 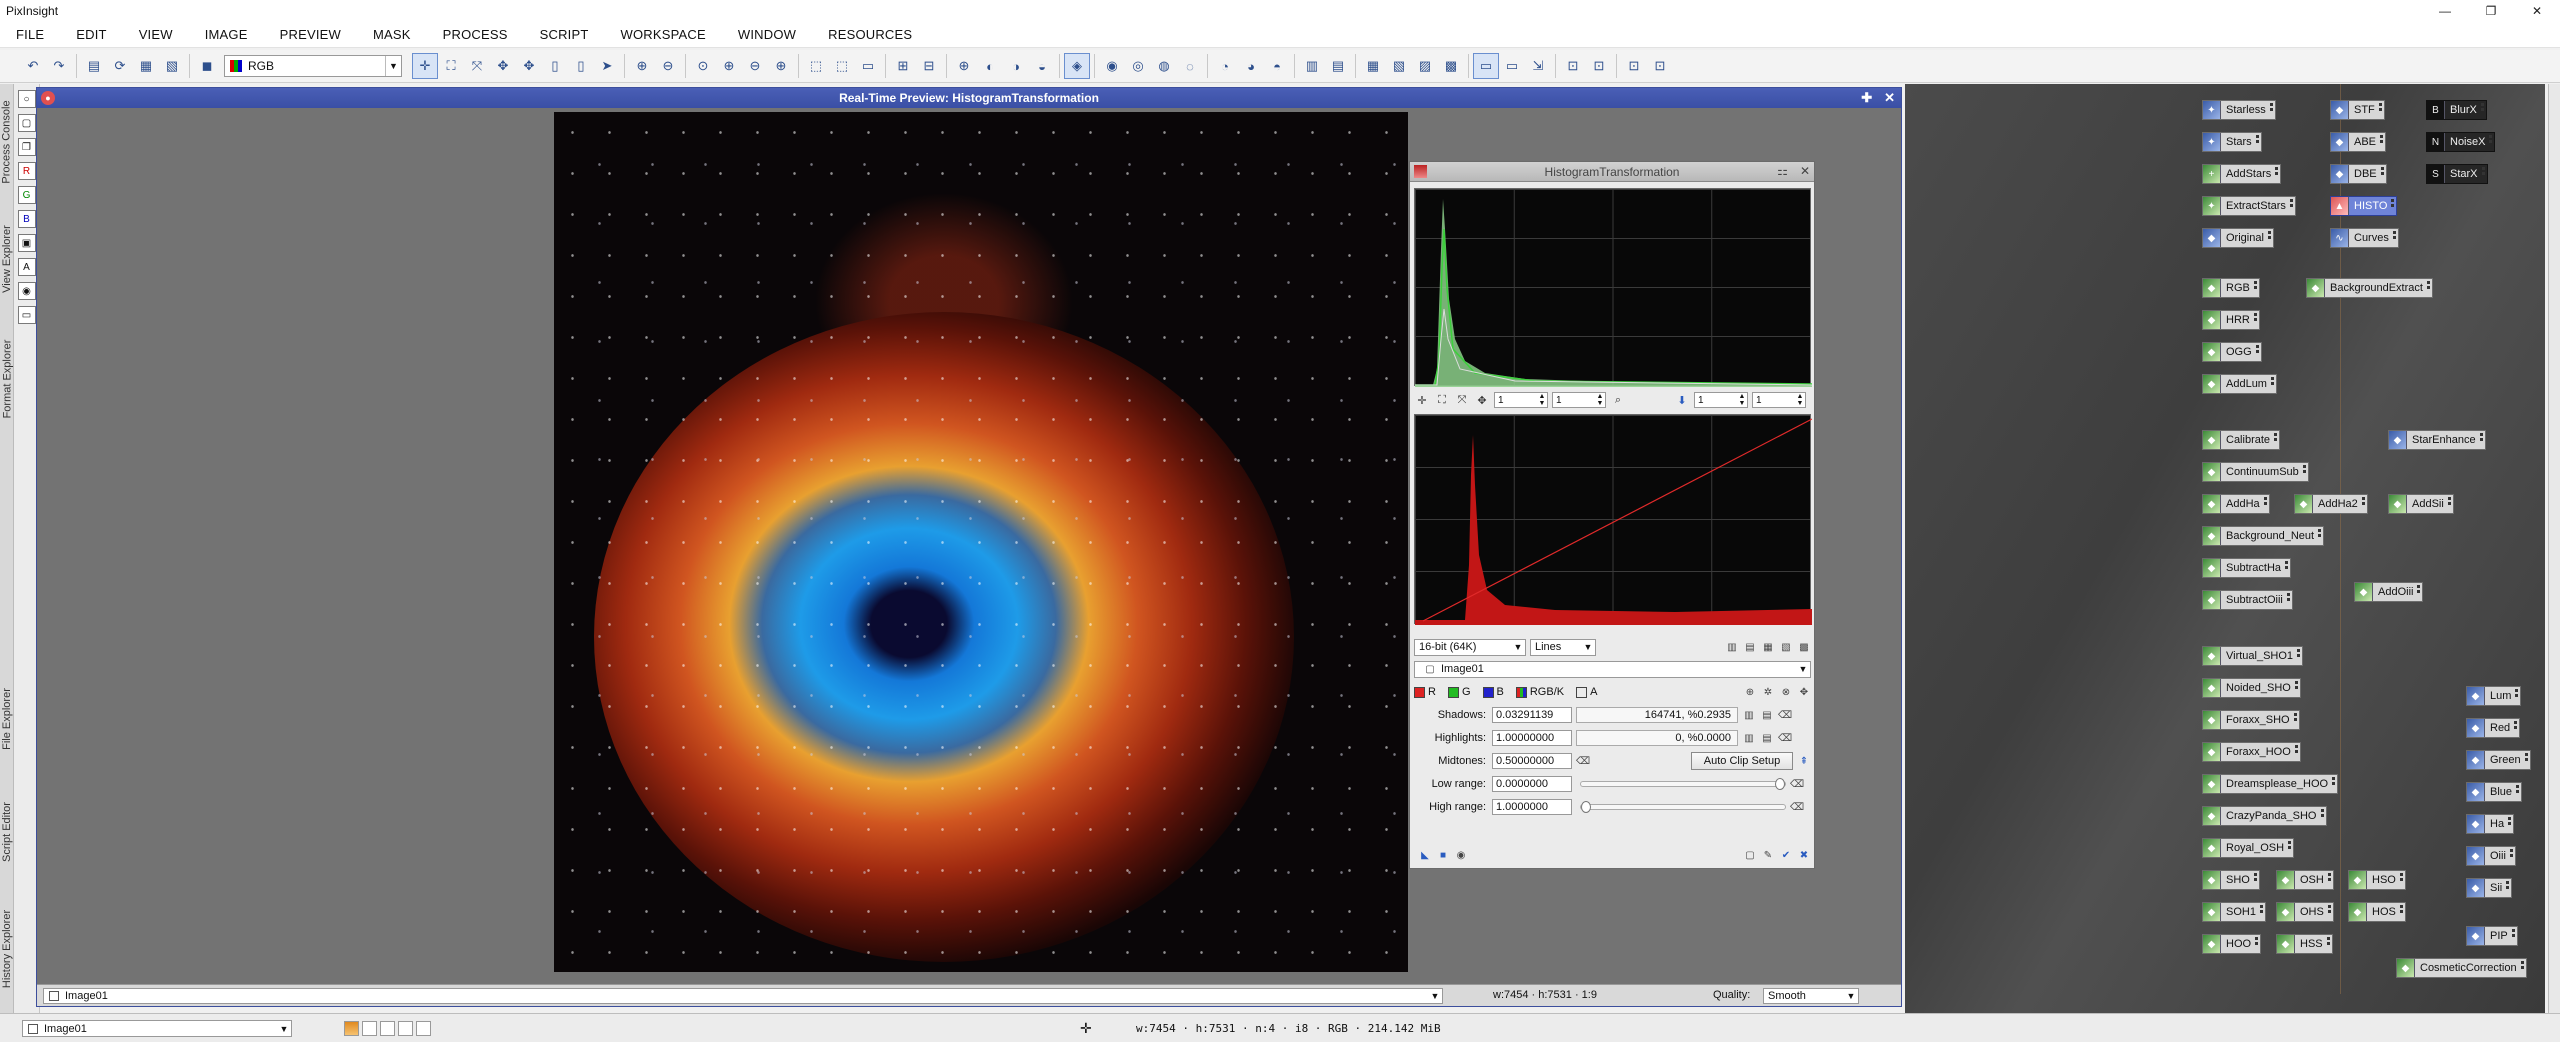 I want to click on process-icon-noisex: N NoiseX, so click(x=2461, y=142).